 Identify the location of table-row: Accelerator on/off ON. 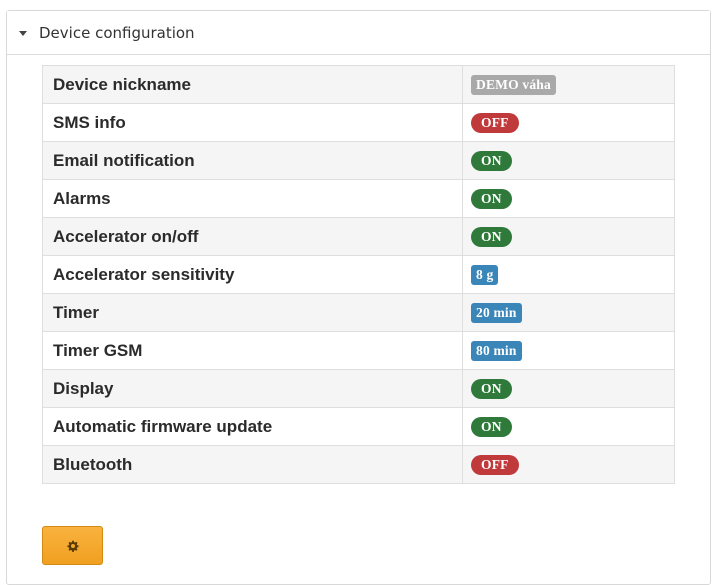
(358, 236).